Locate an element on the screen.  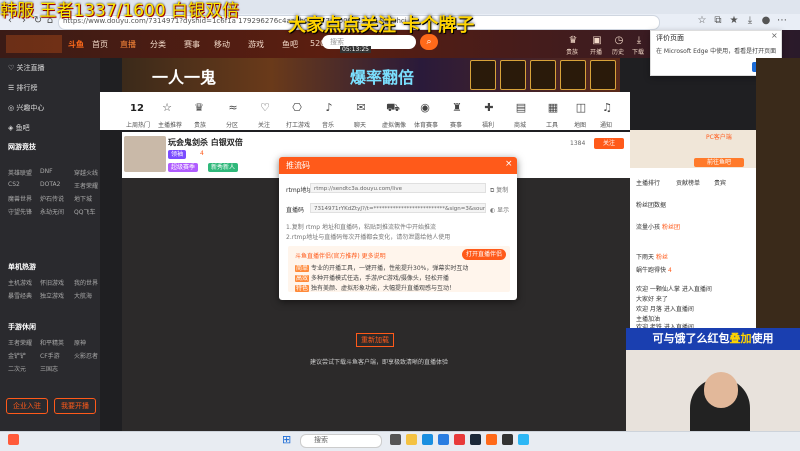
crown-icon: ♛ is located at coordinates (199, 108).